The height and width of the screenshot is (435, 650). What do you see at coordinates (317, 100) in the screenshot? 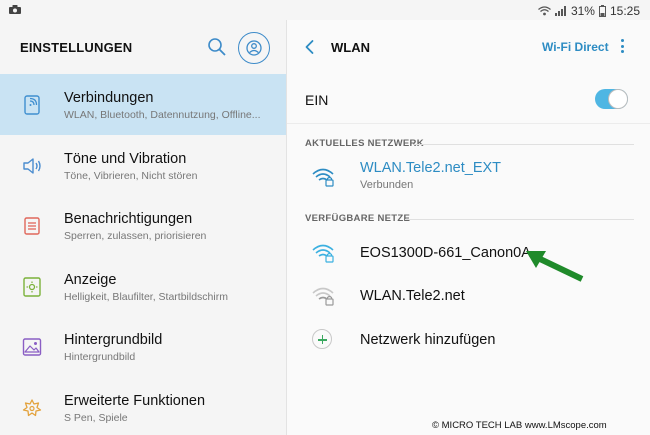
I see `wlan-toggle-label: EIN` at bounding box center [317, 100].